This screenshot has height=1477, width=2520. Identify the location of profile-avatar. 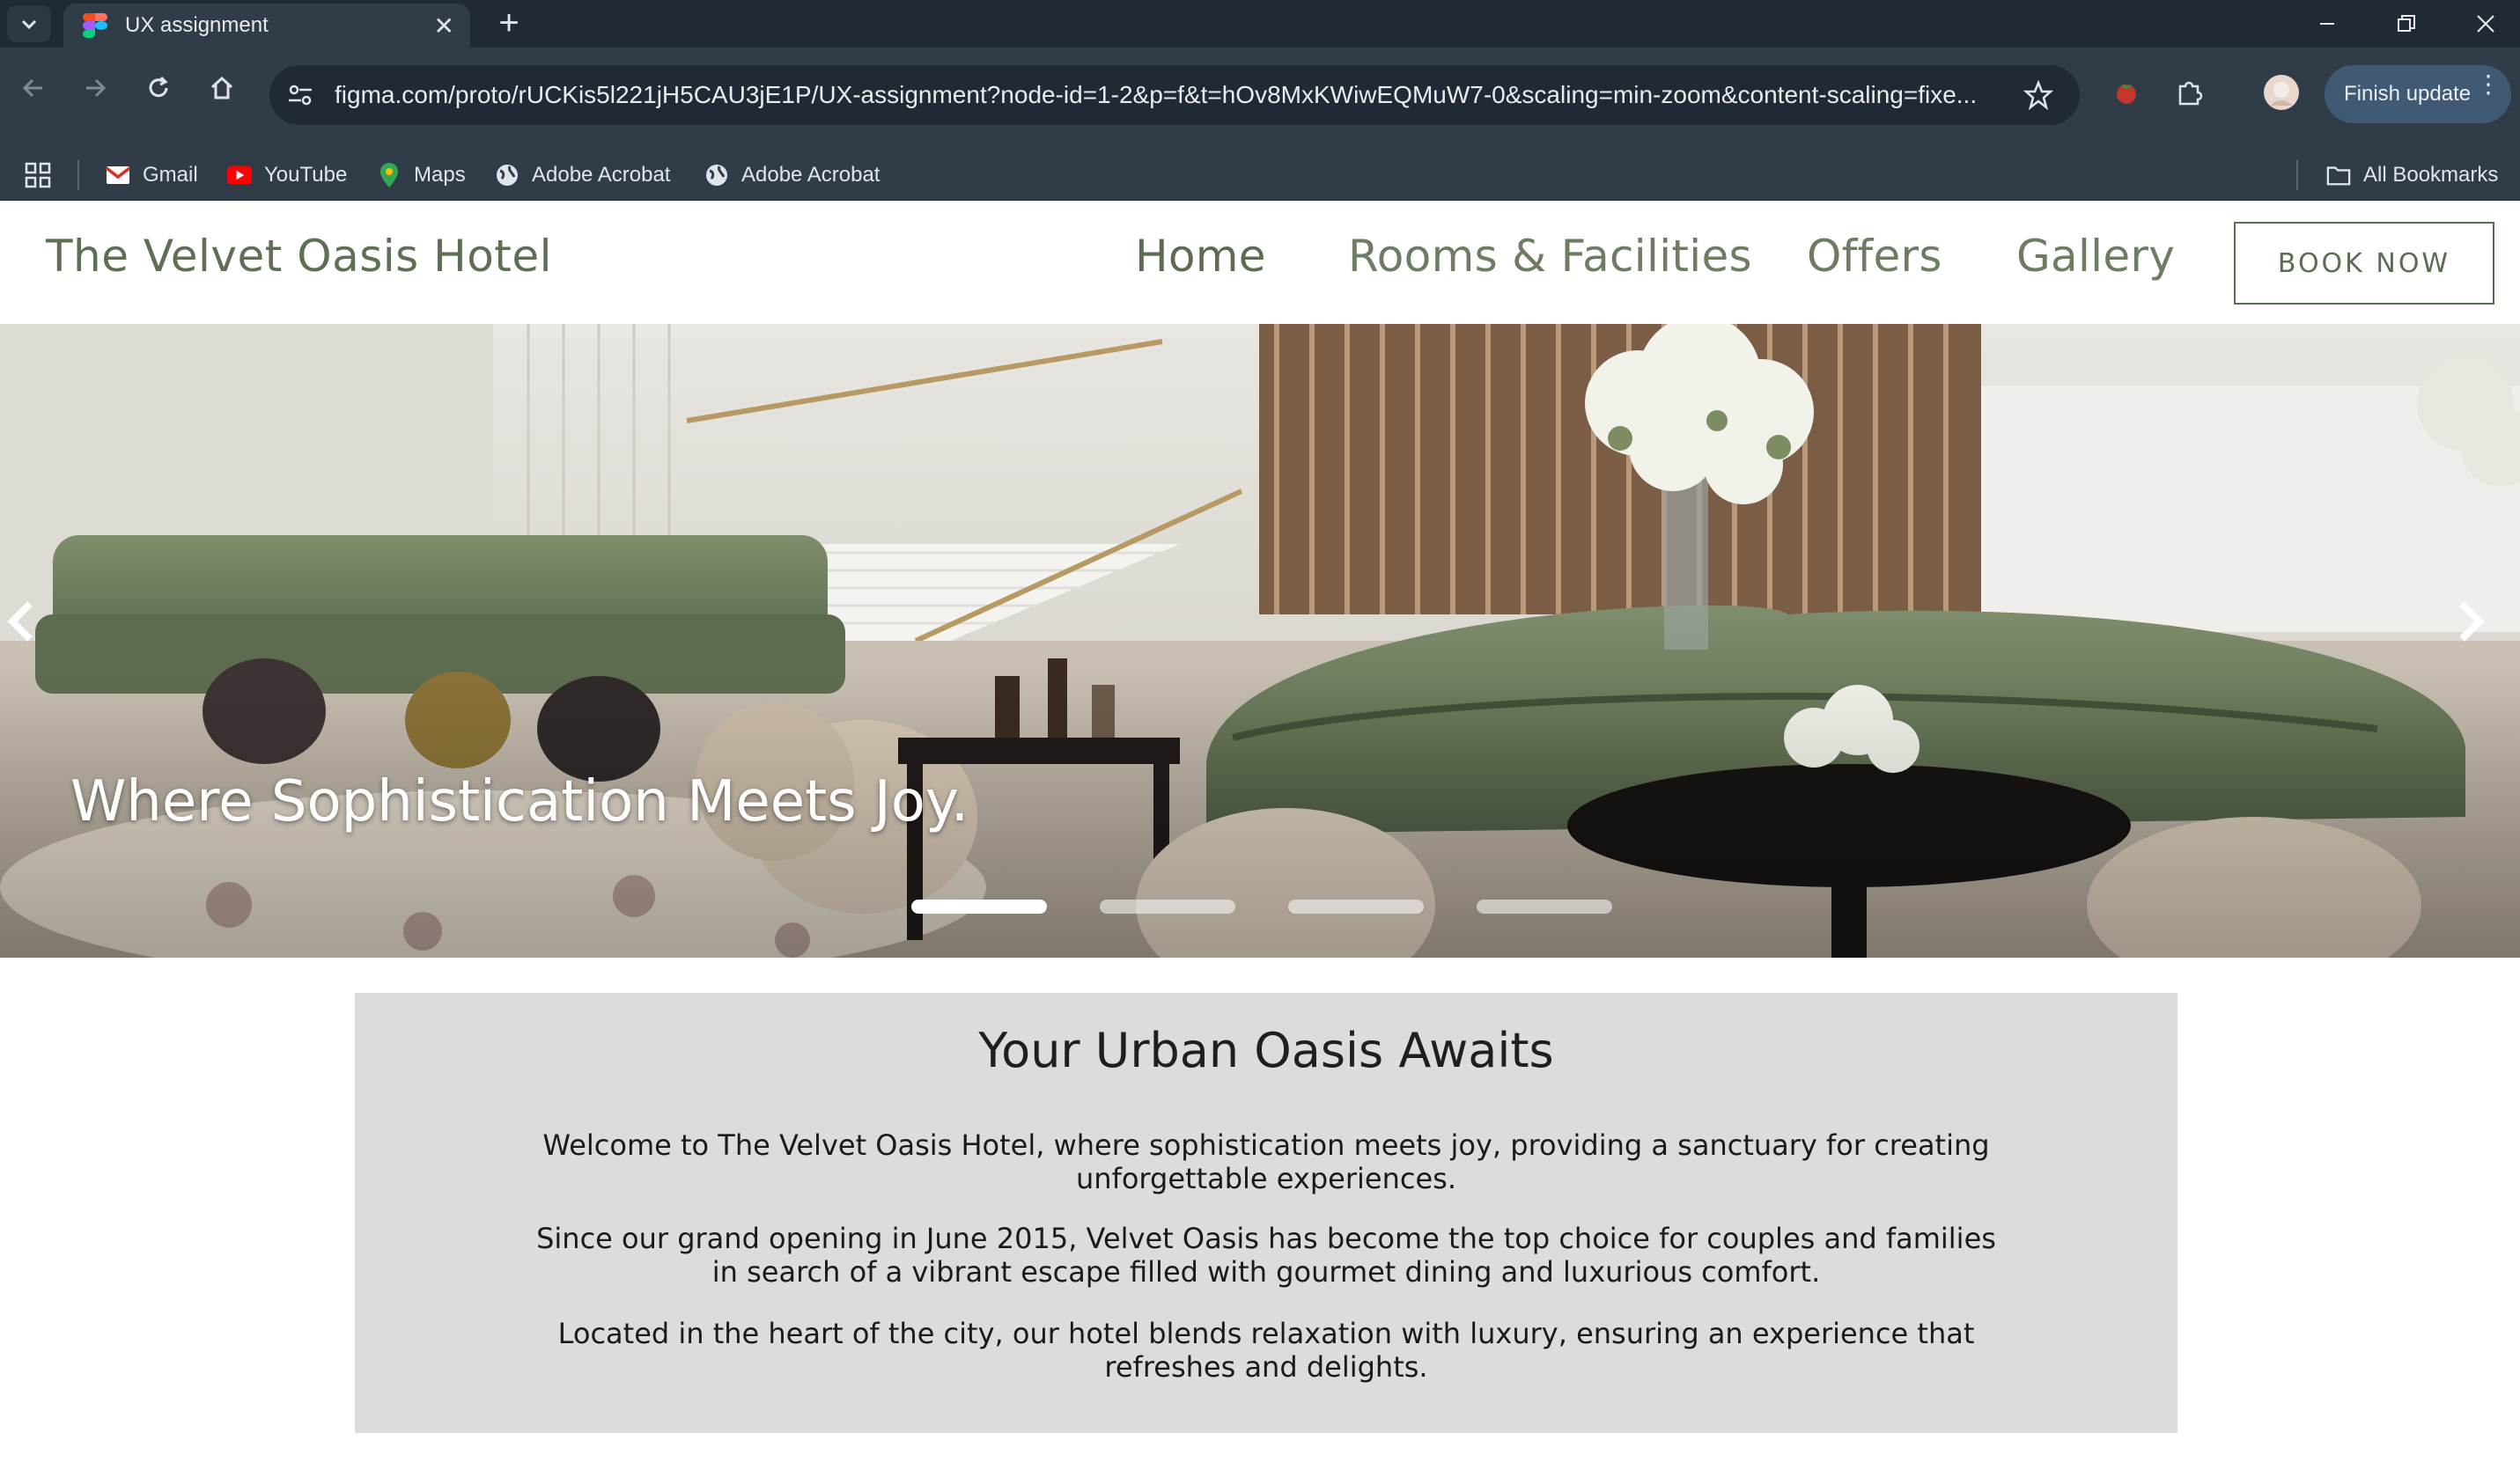
(2281, 92).